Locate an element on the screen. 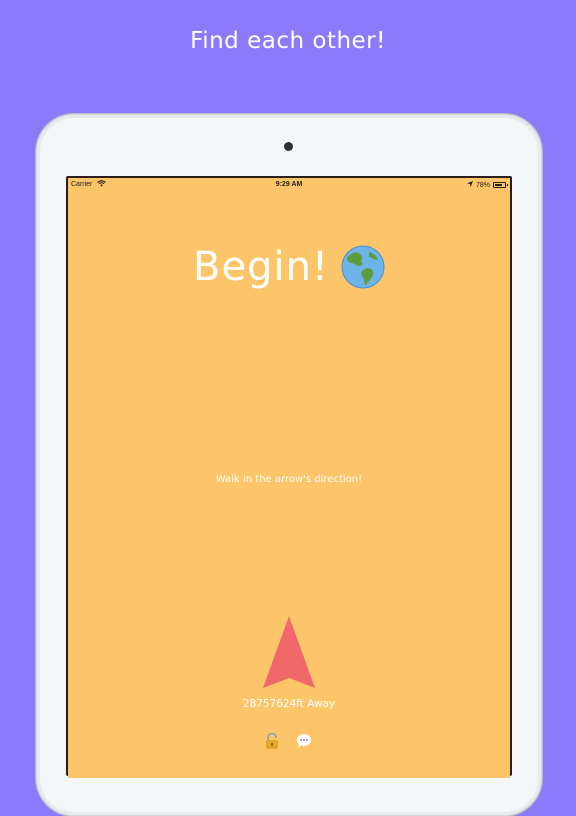  direction-arrow-icon is located at coordinates (289, 652).